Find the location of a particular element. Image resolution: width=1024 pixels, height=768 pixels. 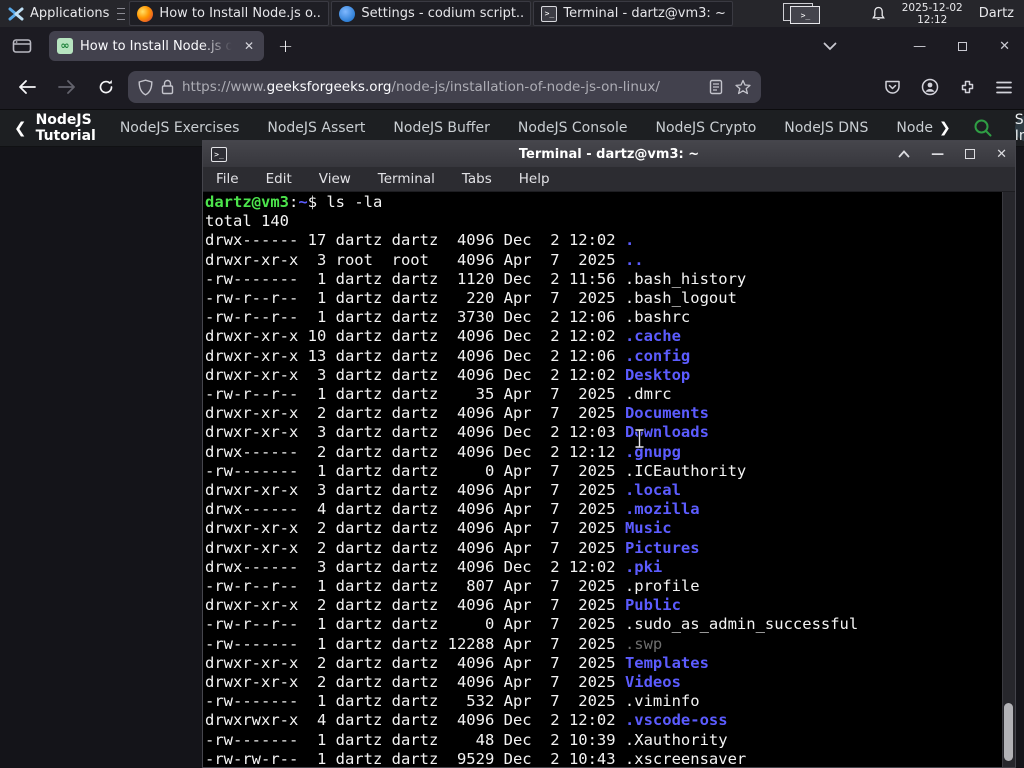

page-nav-item: NodeJS DNS is located at coordinates (826, 128).